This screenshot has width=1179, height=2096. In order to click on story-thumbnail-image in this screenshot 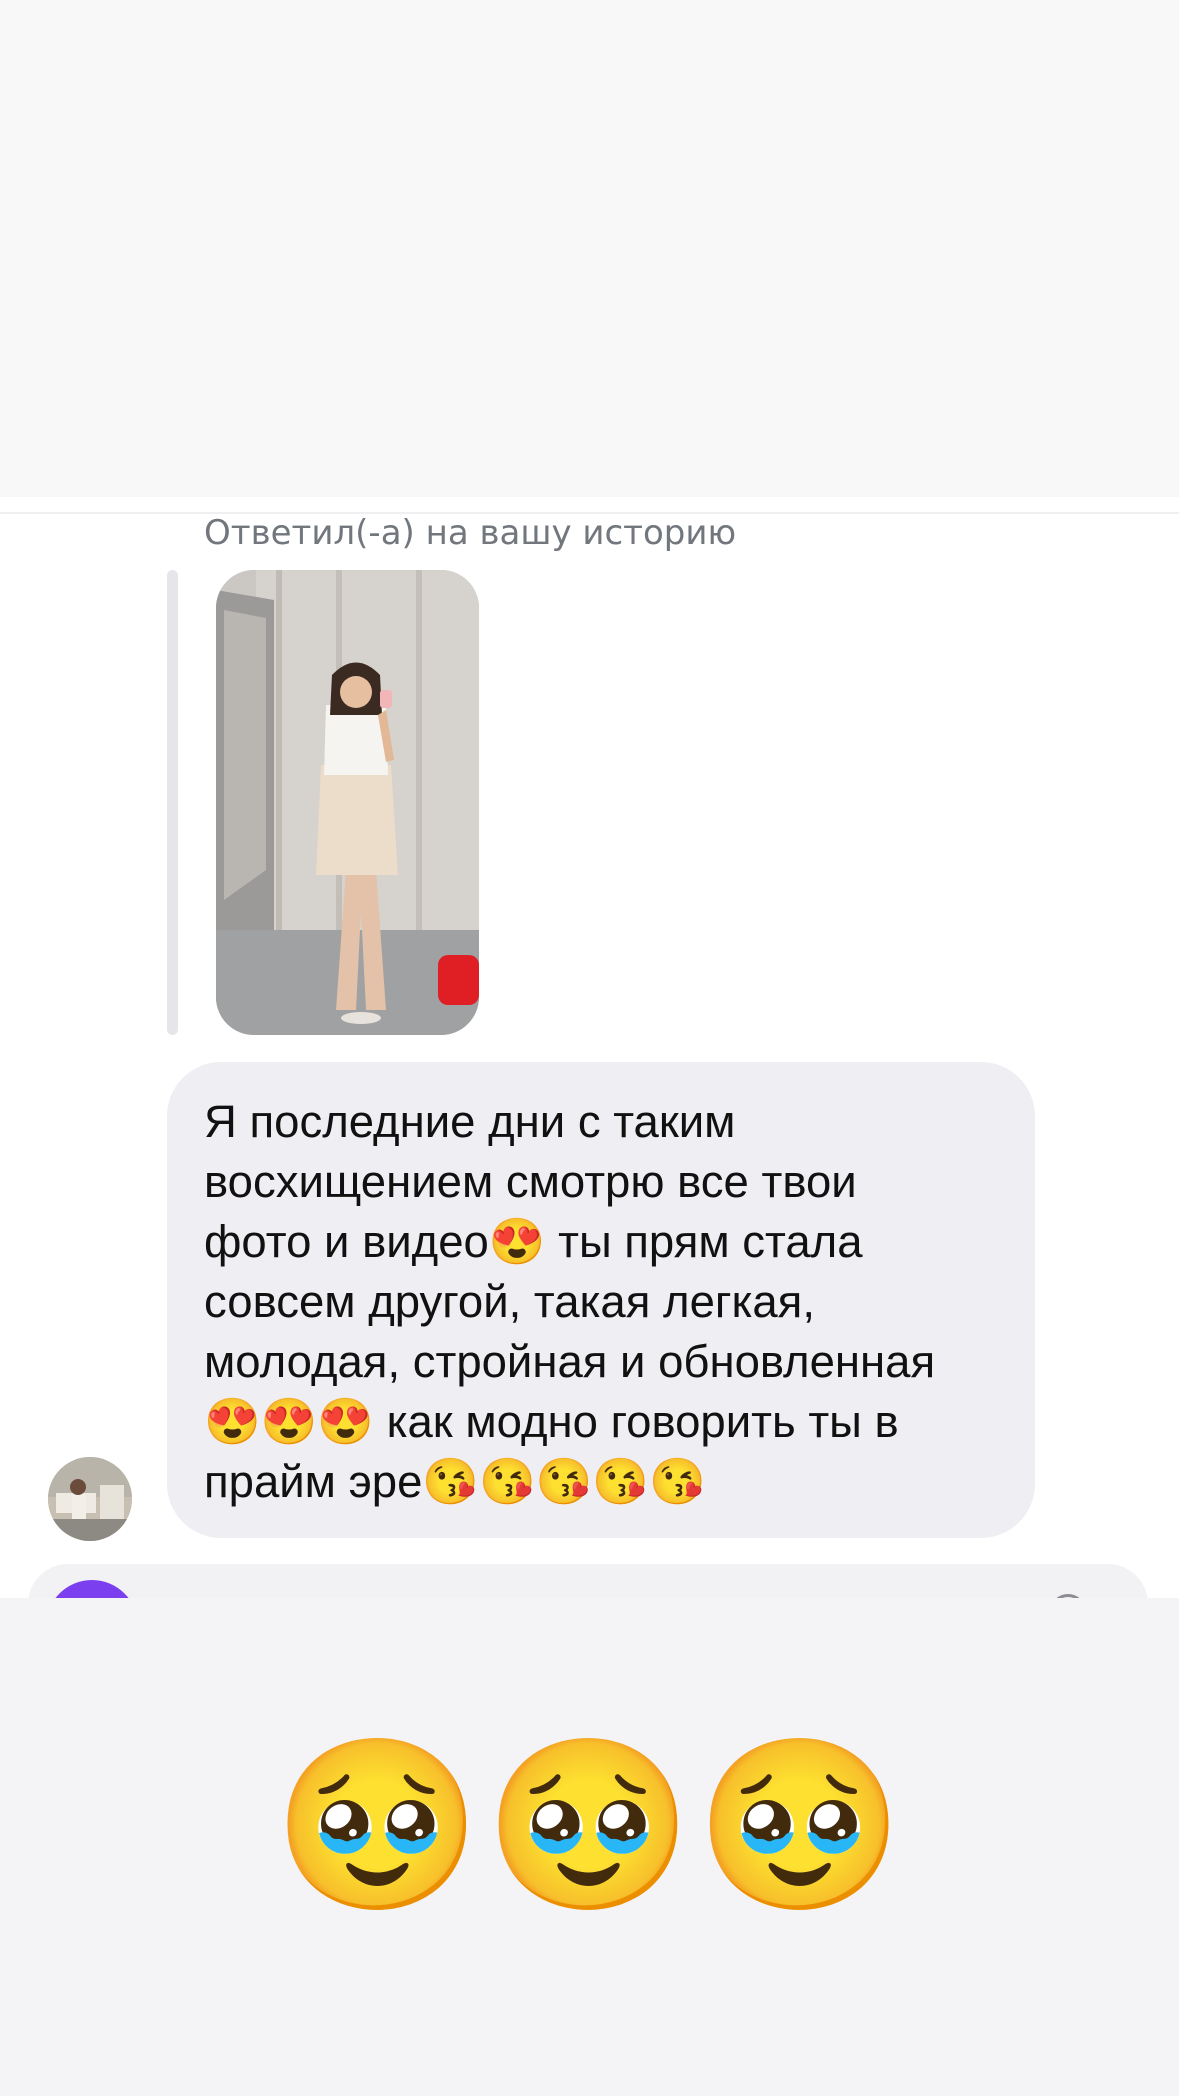, I will do `click(347, 802)`.